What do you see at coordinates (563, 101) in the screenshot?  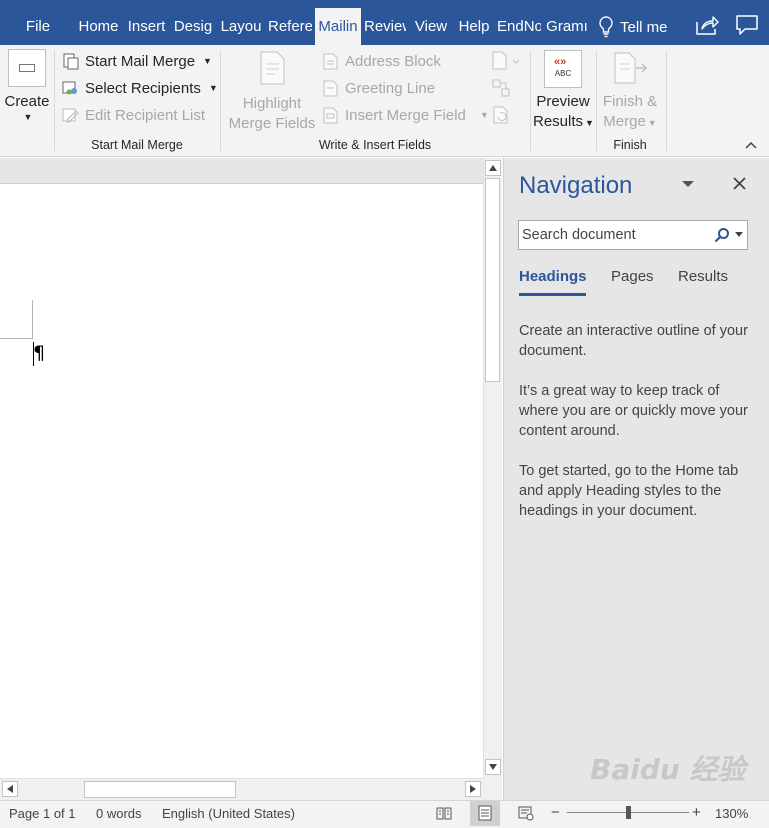 I see `preview-label-1: Preview` at bounding box center [563, 101].